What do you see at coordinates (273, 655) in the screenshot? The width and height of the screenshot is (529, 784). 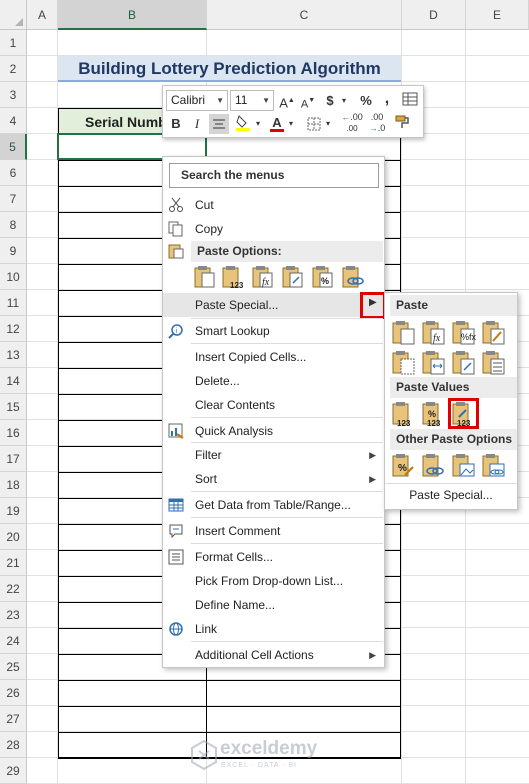 I see `menu-item-additional-actions: Additional Cell Actions ▶` at bounding box center [273, 655].